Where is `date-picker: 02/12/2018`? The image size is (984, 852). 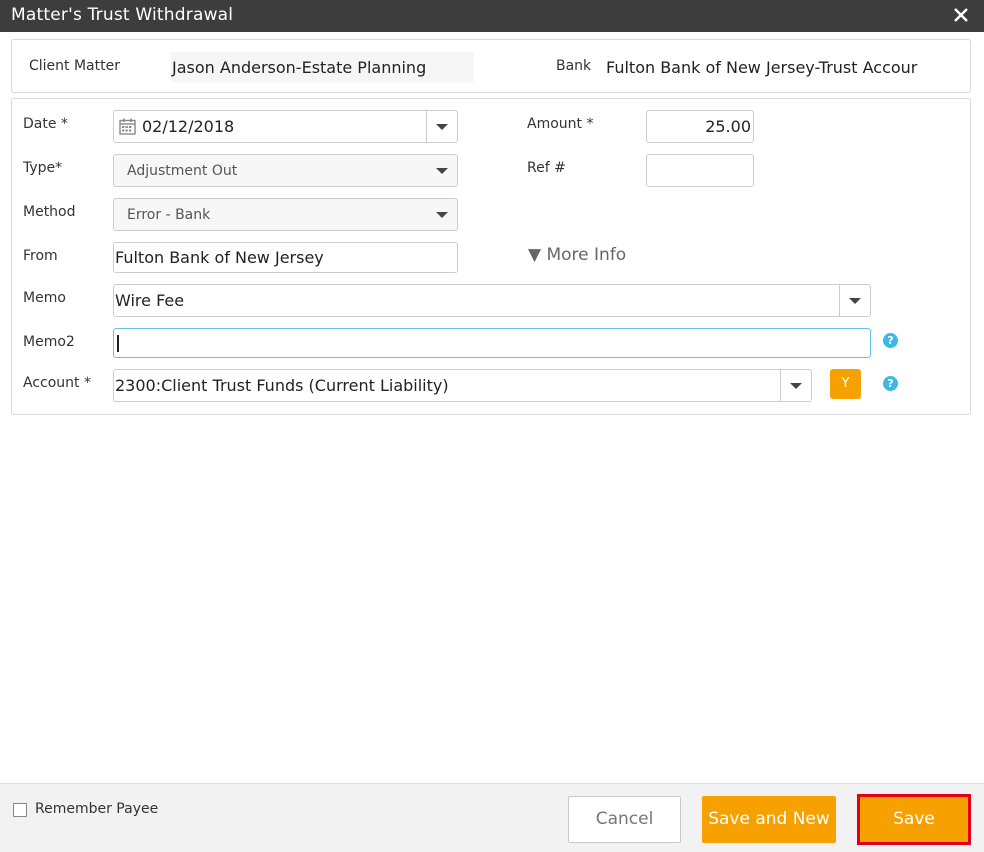 date-picker: 02/12/2018 is located at coordinates (285, 126).